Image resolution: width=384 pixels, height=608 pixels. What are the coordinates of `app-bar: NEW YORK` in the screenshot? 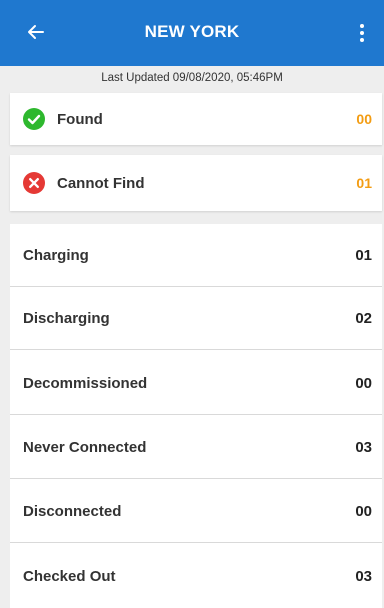 It's located at (192, 33).